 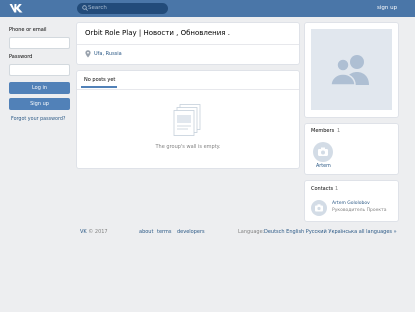 I want to click on tab-posts: No posts yet, so click(x=99, y=80).